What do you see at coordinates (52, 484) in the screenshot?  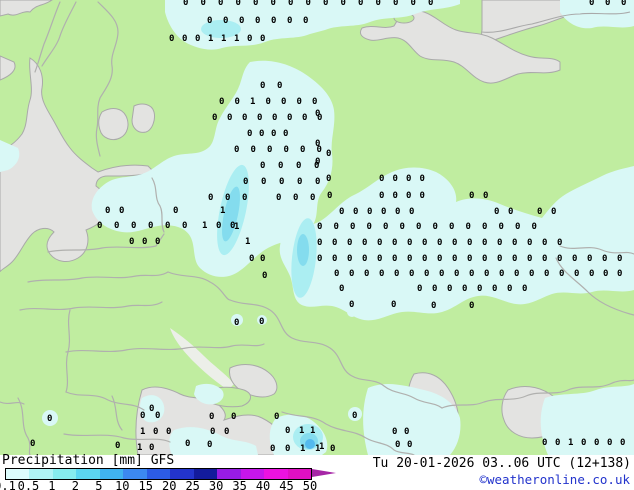 I see `legend-tick: 1` at bounding box center [52, 484].